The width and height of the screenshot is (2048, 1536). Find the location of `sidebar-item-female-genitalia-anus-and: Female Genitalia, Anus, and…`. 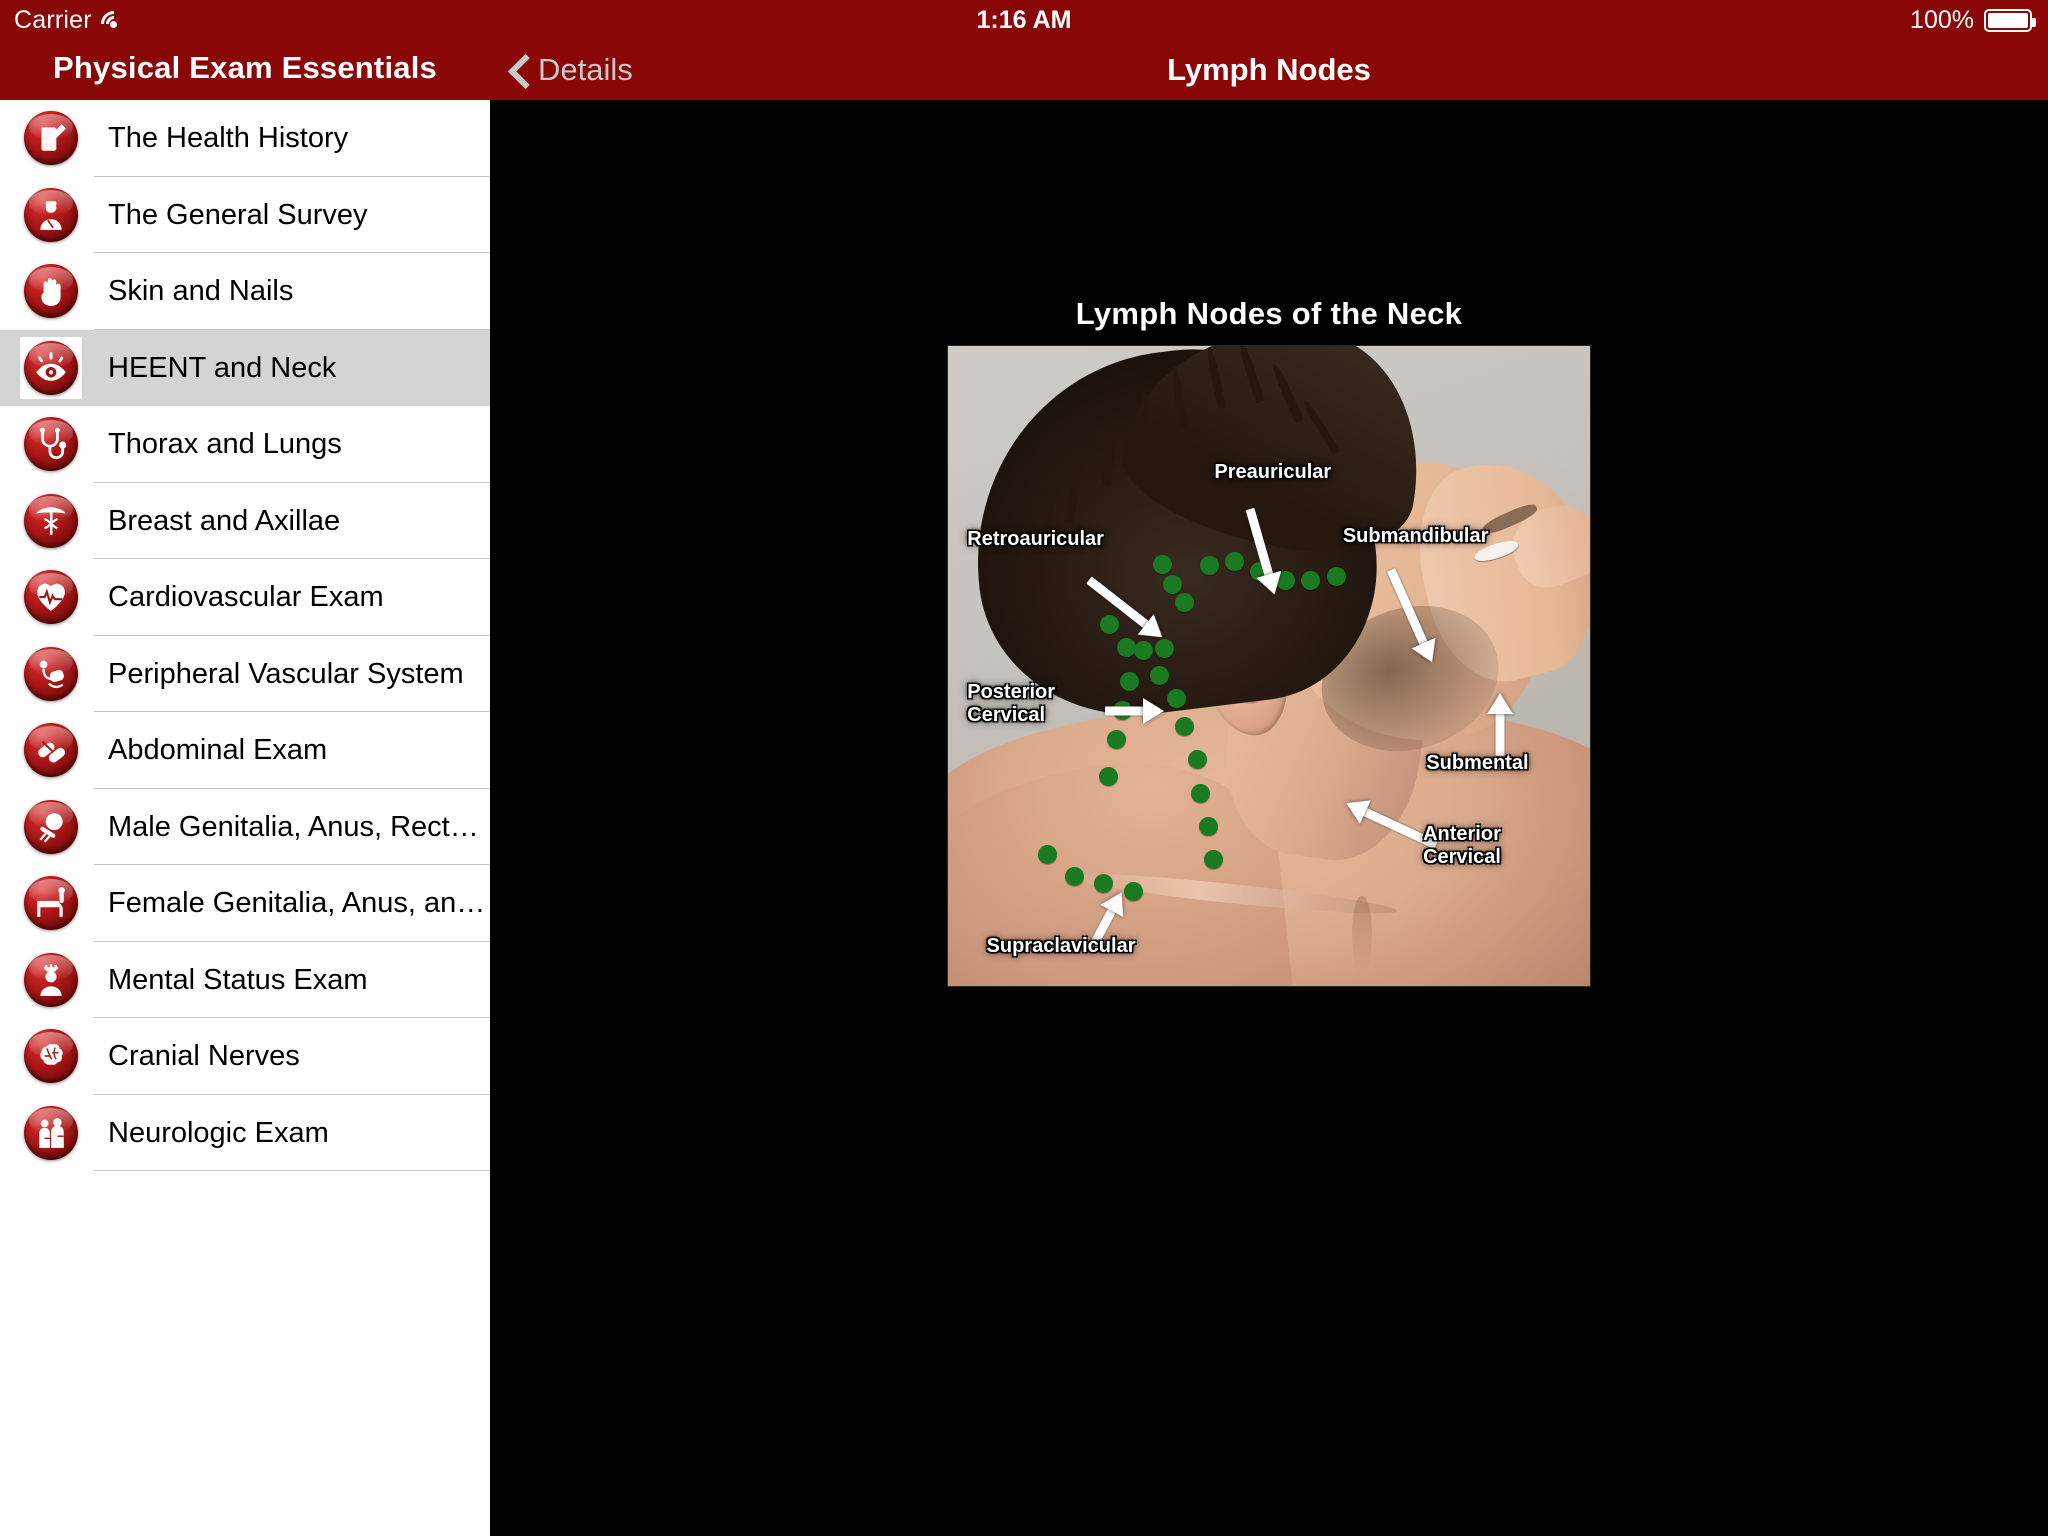

sidebar-item-female-genitalia-anus-and: Female Genitalia, Anus, and… is located at coordinates (245, 903).